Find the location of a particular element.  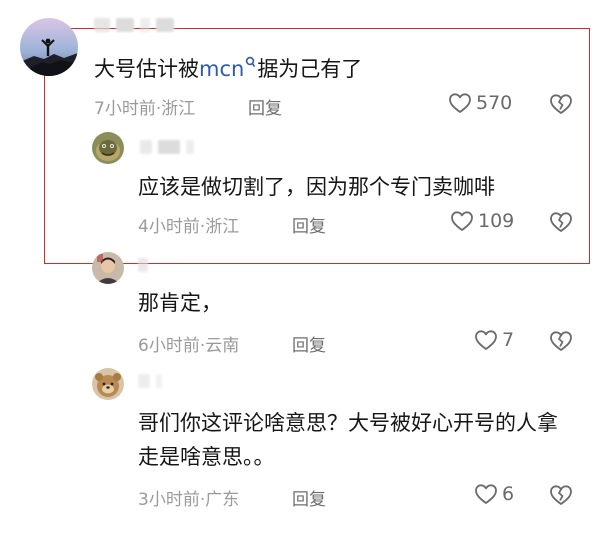

like-button: 6 is located at coordinates (494, 494).